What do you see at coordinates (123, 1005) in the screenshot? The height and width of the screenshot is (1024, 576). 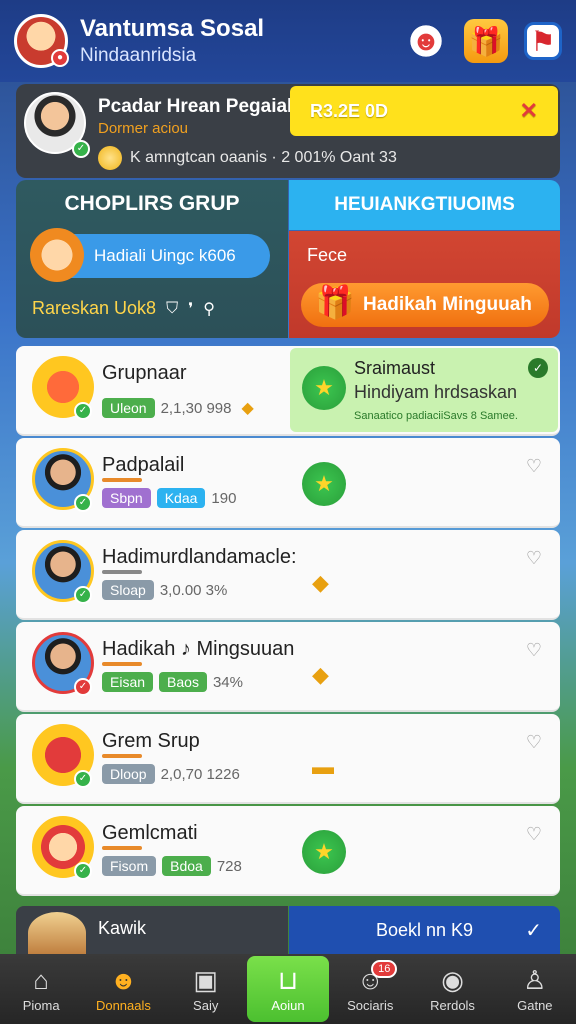 I see `tab-label: Donnaals` at bounding box center [123, 1005].